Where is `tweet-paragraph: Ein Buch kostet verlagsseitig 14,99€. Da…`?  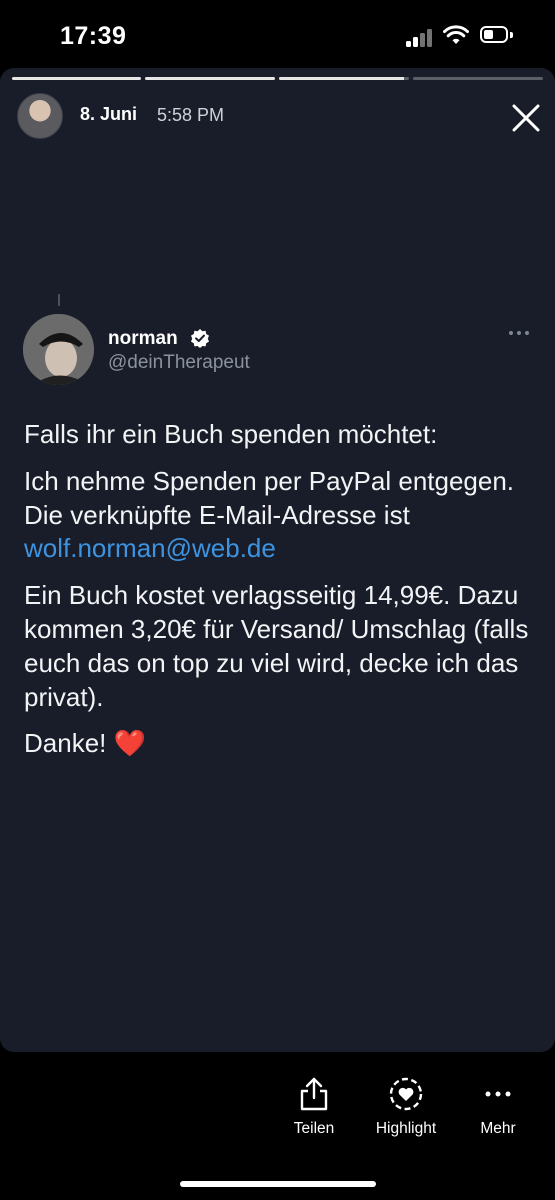
tweet-paragraph: Ein Buch kostet verlagsseitig 14,99€. Da… is located at coordinates (276, 646).